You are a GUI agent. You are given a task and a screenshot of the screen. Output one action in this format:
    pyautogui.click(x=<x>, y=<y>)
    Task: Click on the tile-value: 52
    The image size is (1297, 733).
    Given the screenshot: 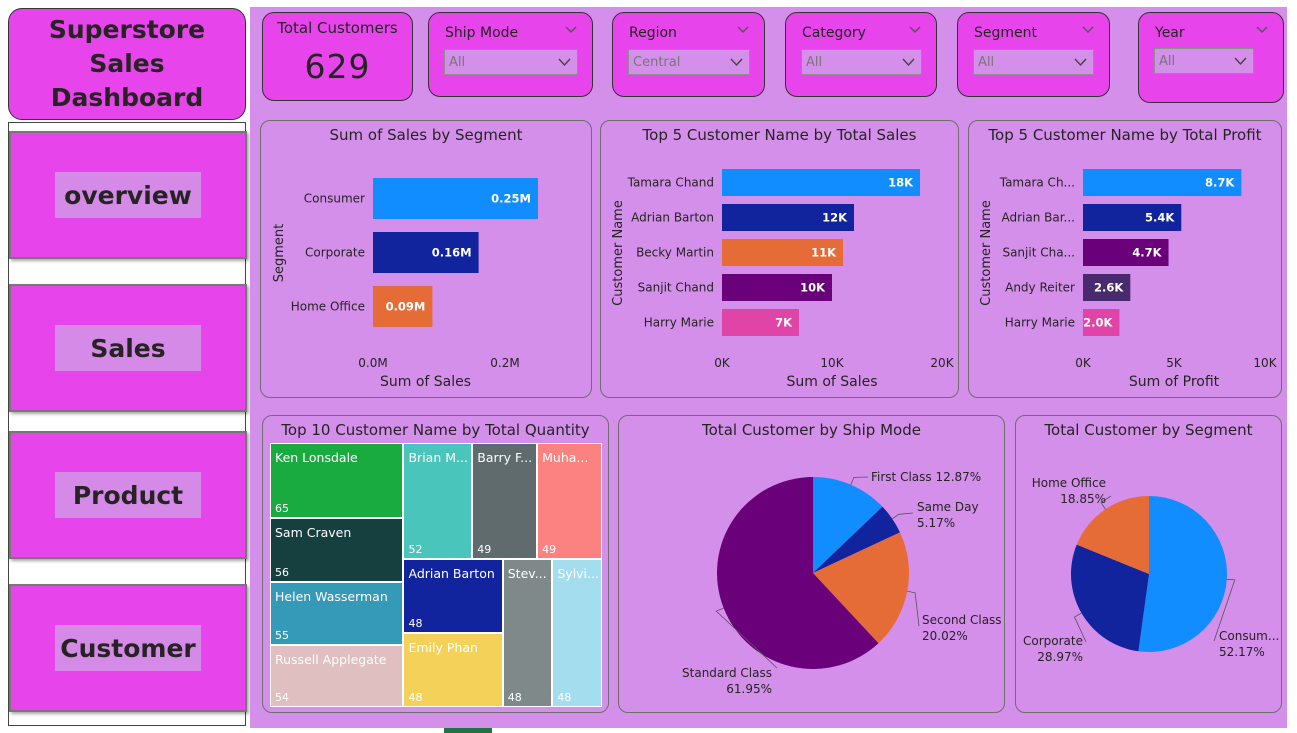 What is the action you would take?
    pyautogui.click(x=415, y=549)
    